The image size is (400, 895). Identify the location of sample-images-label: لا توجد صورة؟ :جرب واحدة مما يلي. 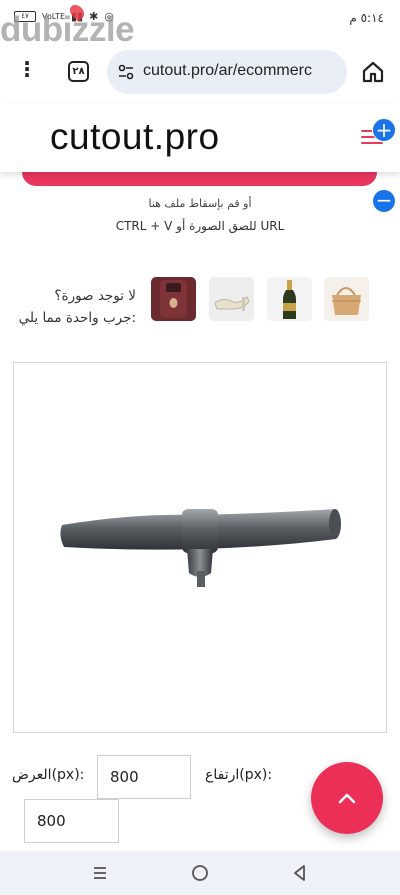
(76, 307).